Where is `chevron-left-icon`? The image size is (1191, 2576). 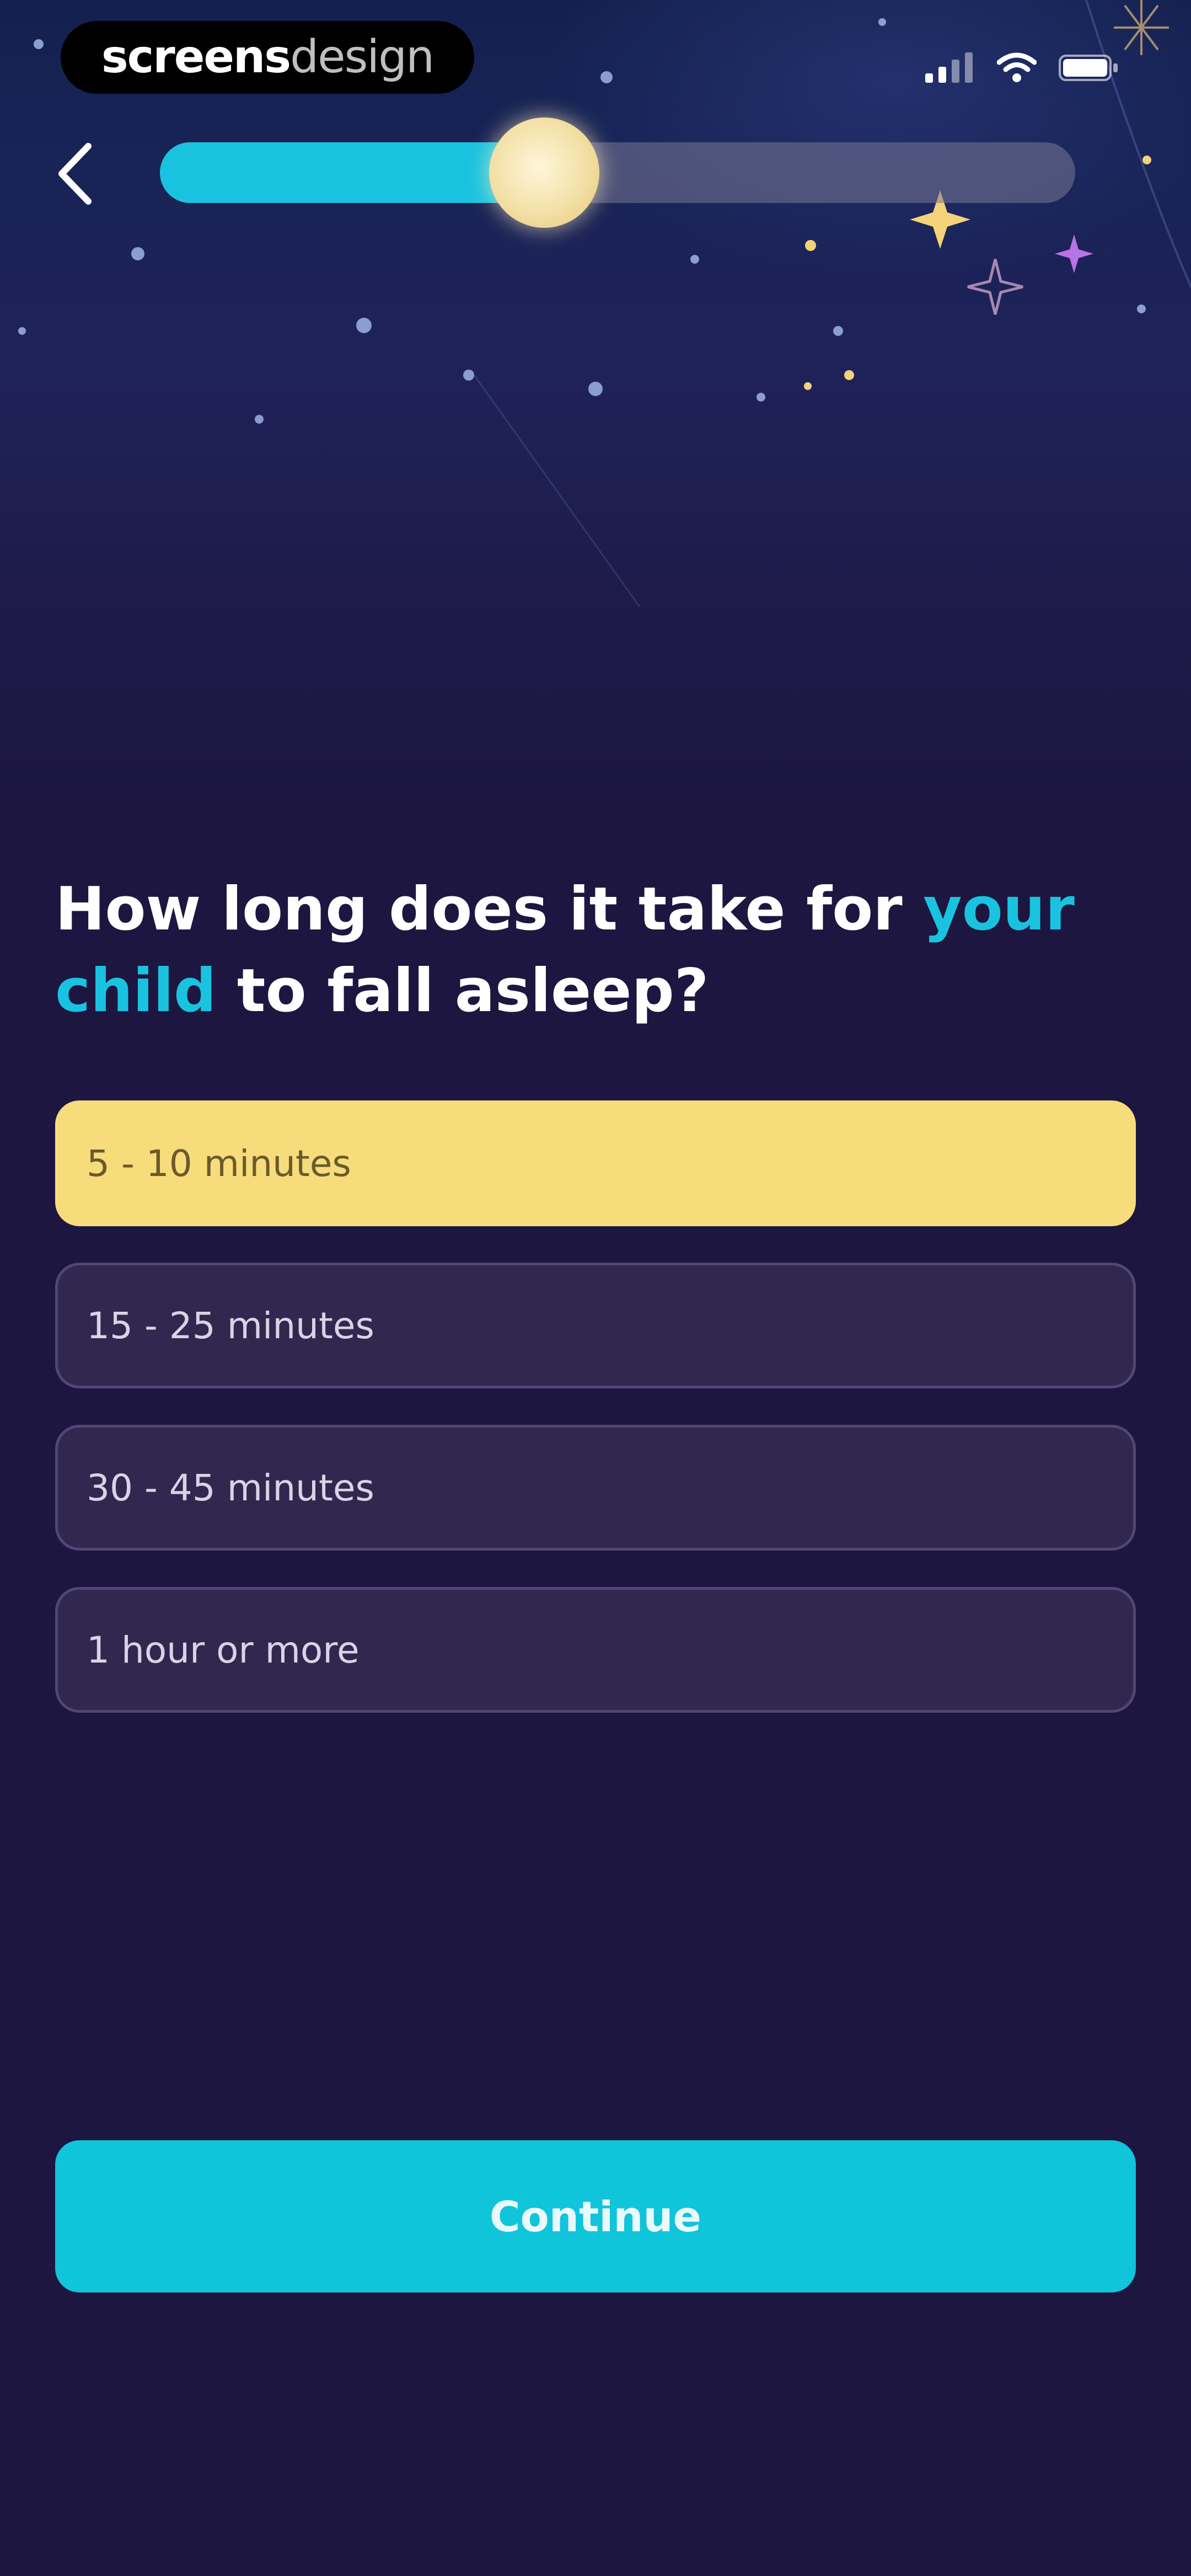 chevron-left-icon is located at coordinates (75, 174).